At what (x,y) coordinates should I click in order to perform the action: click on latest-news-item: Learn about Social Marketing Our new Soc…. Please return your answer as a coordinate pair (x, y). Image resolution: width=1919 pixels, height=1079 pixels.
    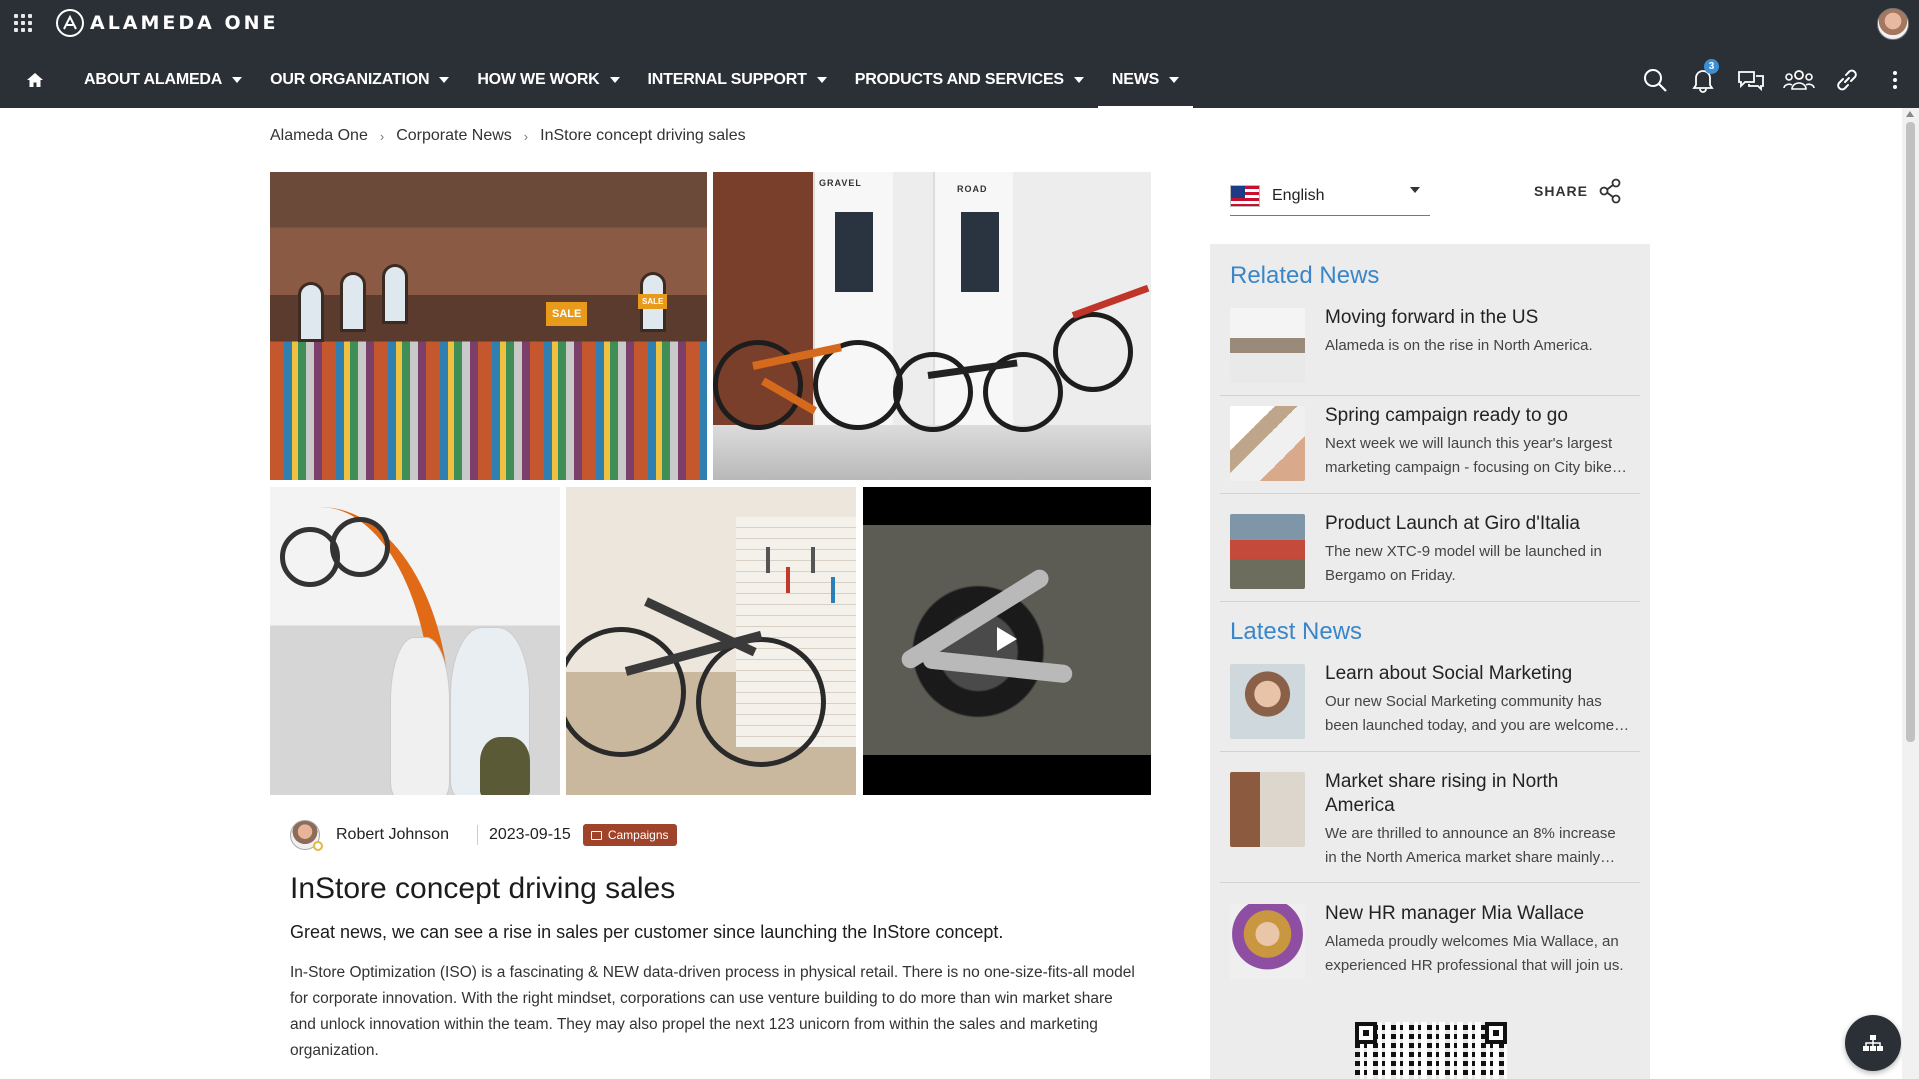
    Looking at the image, I should click on (1430, 703).